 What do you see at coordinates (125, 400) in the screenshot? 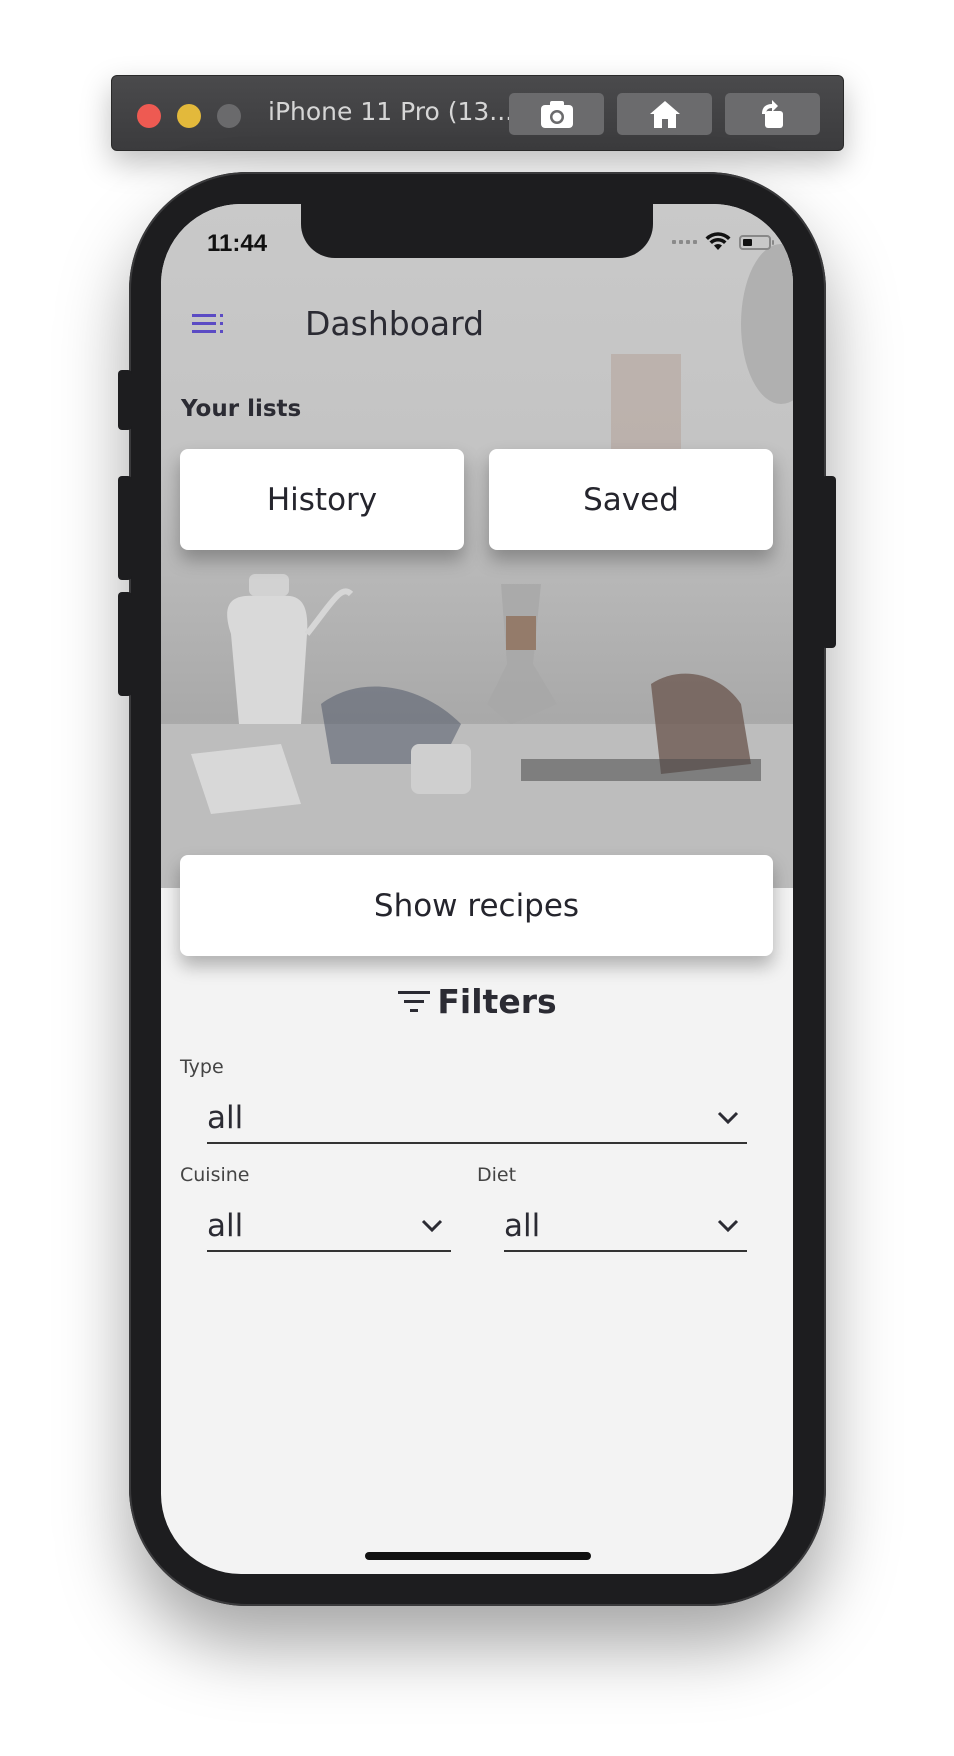
I see `mute-switch` at bounding box center [125, 400].